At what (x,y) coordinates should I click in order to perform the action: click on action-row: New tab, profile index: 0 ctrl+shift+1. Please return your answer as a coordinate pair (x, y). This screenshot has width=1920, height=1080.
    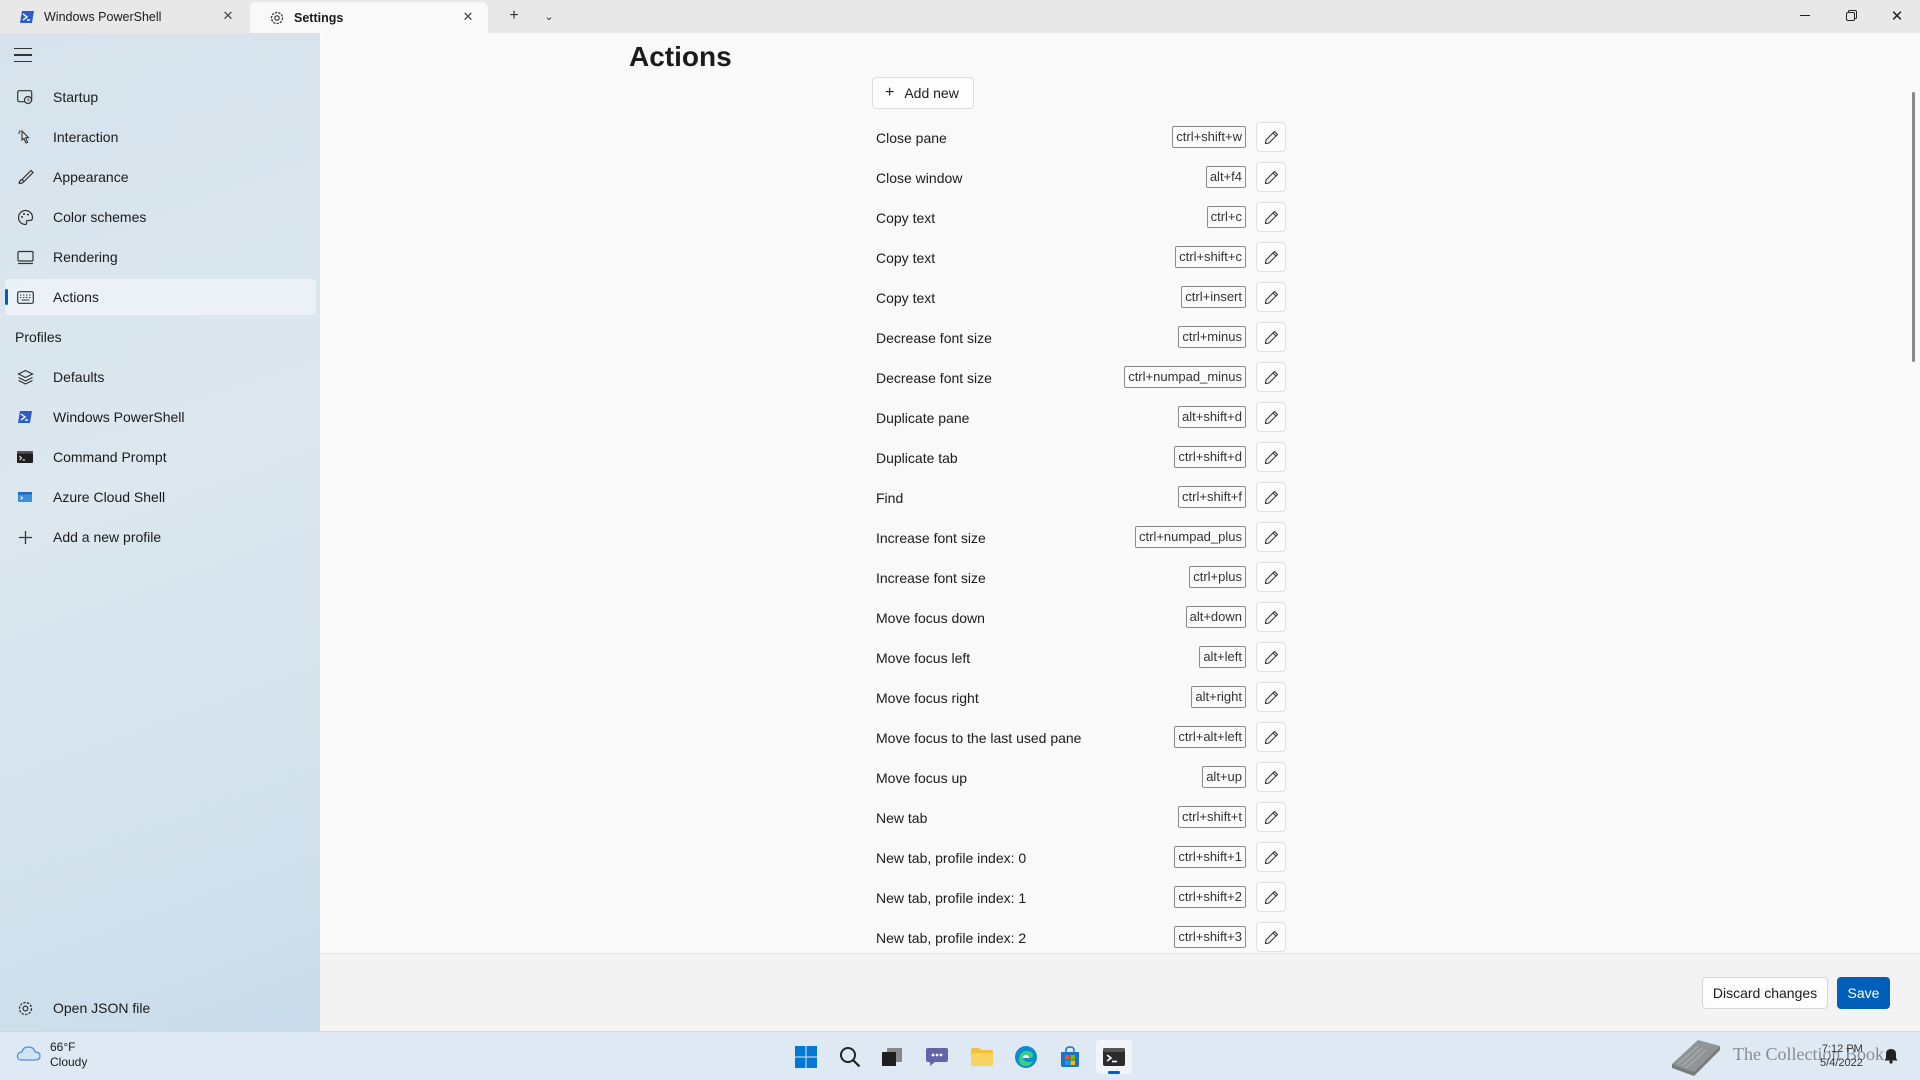
    Looking at the image, I should click on (1081, 858).